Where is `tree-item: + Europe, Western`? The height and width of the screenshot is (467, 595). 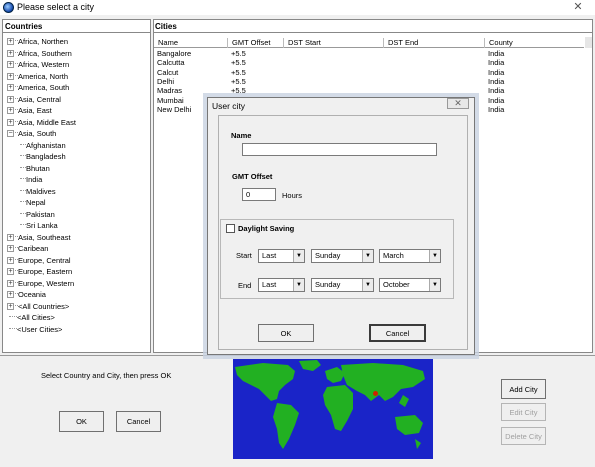 tree-item: + Europe, Western is located at coordinates (40, 283).